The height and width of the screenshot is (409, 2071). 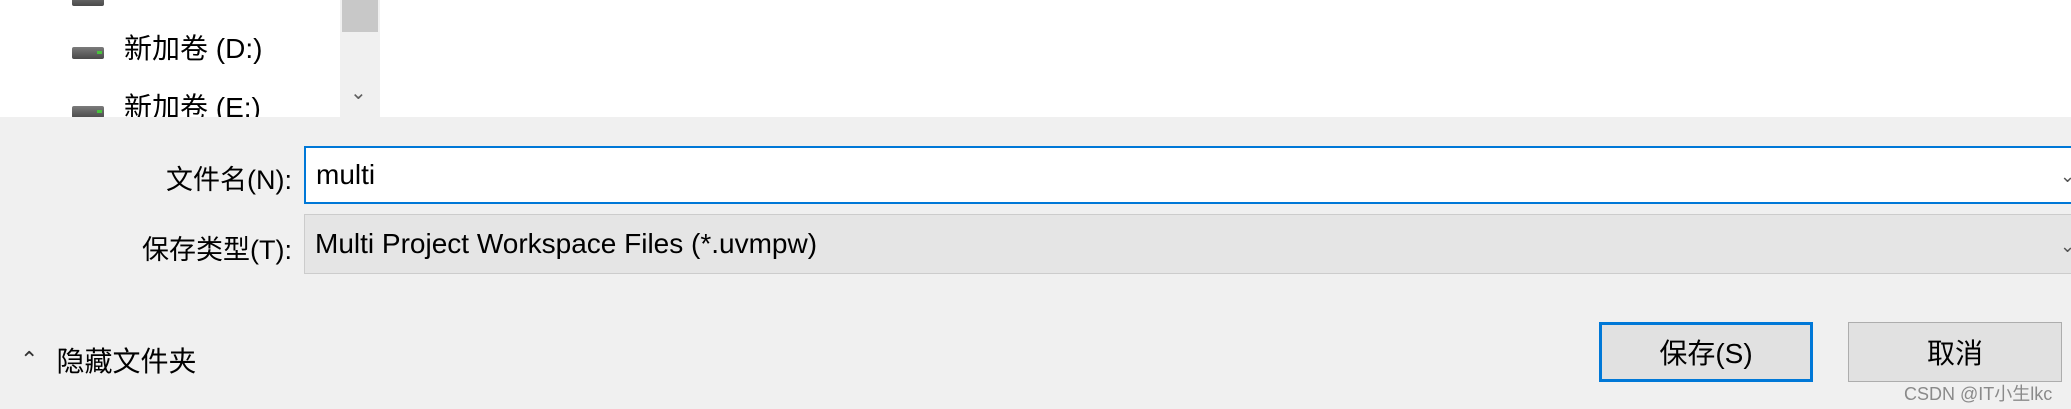 What do you see at coordinates (358, 92) in the screenshot?
I see `scroll-down-icon: ⌄` at bounding box center [358, 92].